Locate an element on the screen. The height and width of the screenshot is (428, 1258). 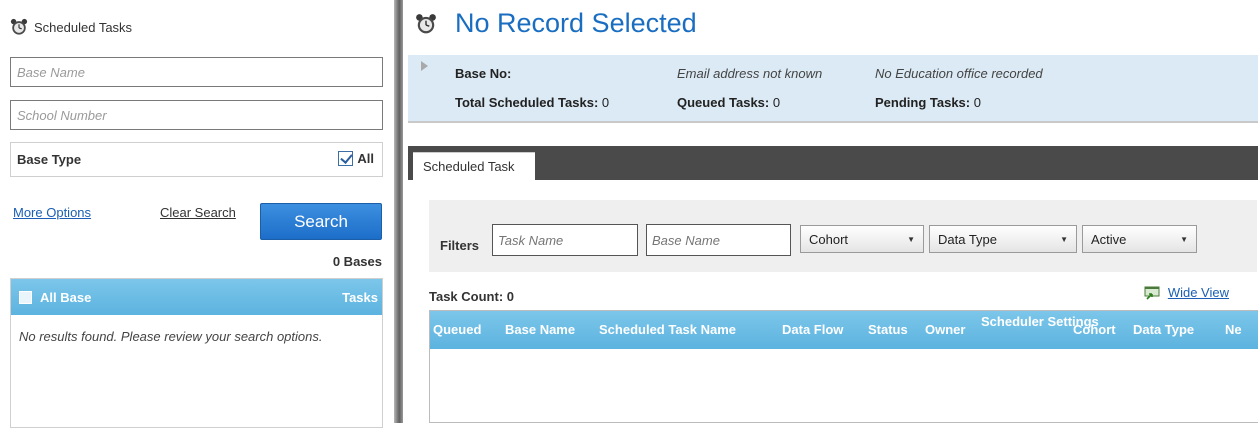
data-type-select: Data Type ▼ is located at coordinates (1003, 239).